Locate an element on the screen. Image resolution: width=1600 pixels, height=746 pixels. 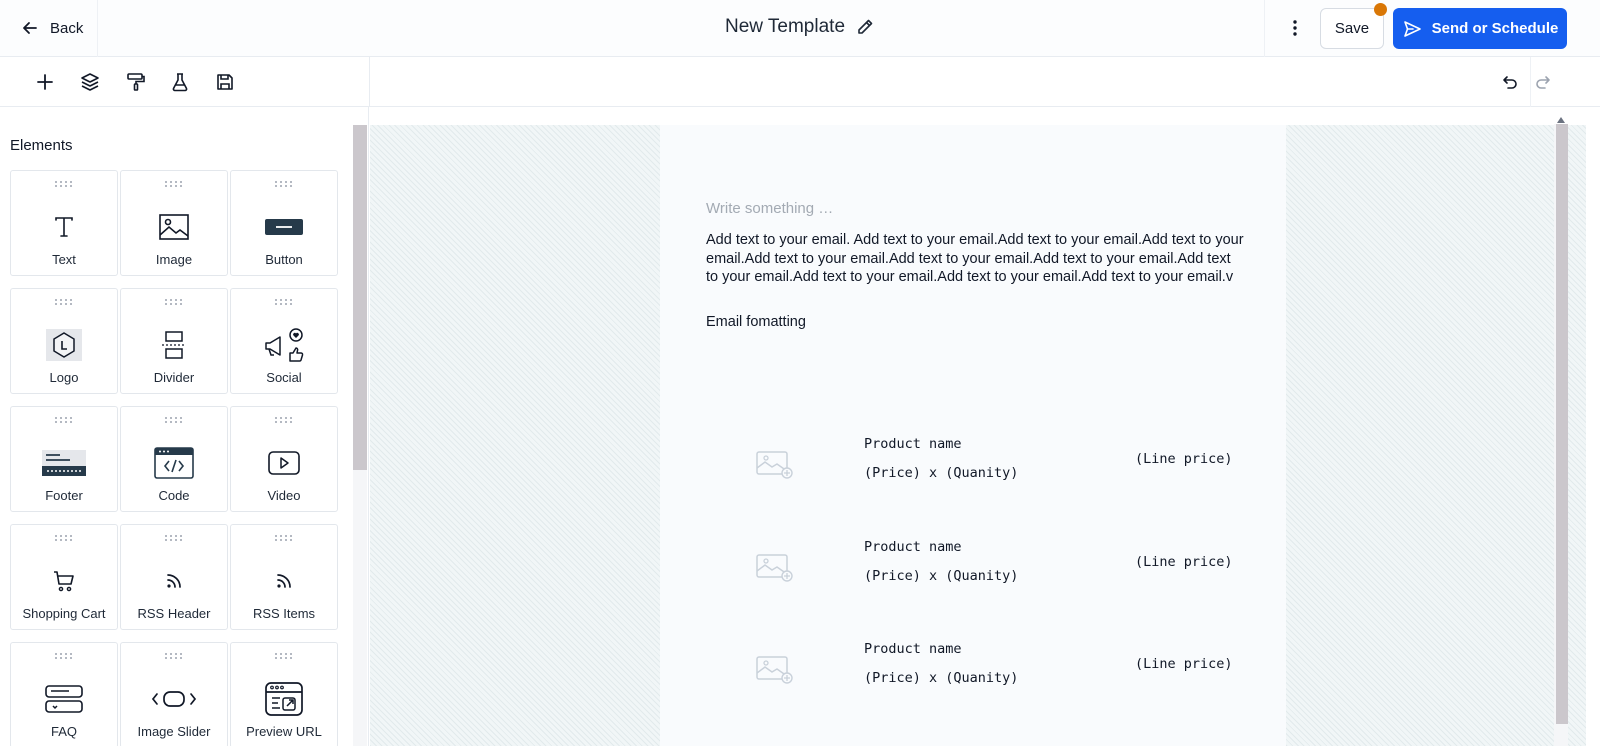
code-icon is located at coordinates (174, 463).